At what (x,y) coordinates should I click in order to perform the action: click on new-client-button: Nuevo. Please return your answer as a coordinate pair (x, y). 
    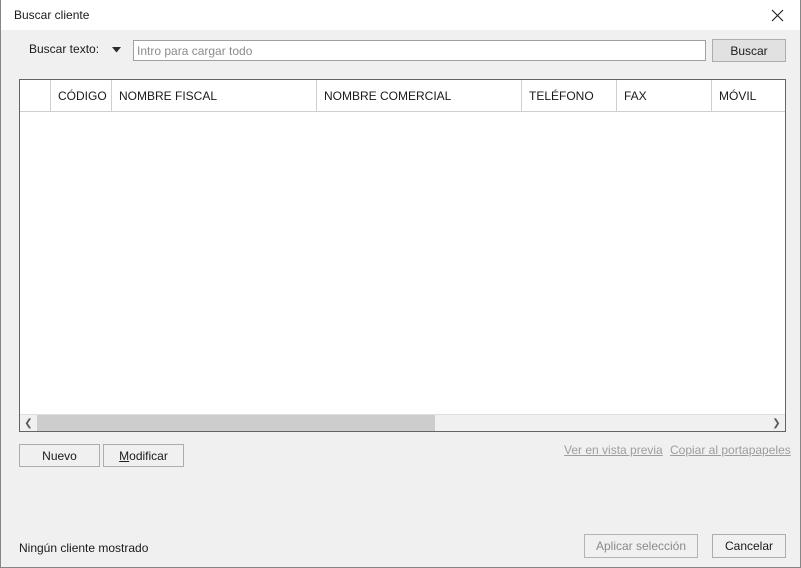
    Looking at the image, I should click on (59, 455).